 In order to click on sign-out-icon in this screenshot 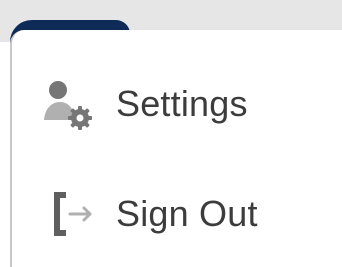, I will do `click(78, 214)`.